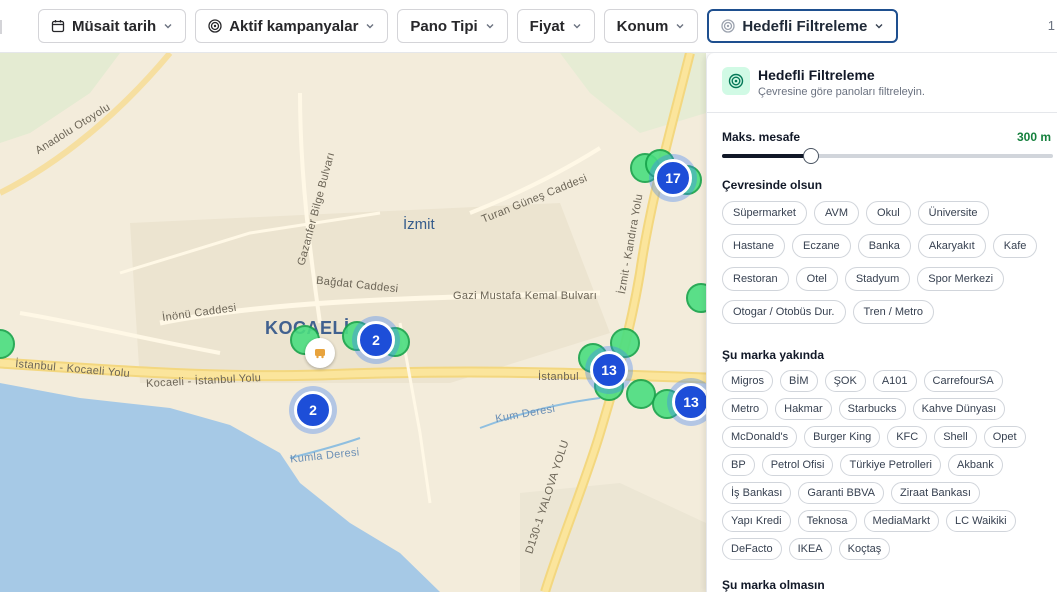 The width and height of the screenshot is (1057, 592). What do you see at coordinates (803, 409) in the screenshot?
I see `brand-chip-hakmar: Hakmar` at bounding box center [803, 409].